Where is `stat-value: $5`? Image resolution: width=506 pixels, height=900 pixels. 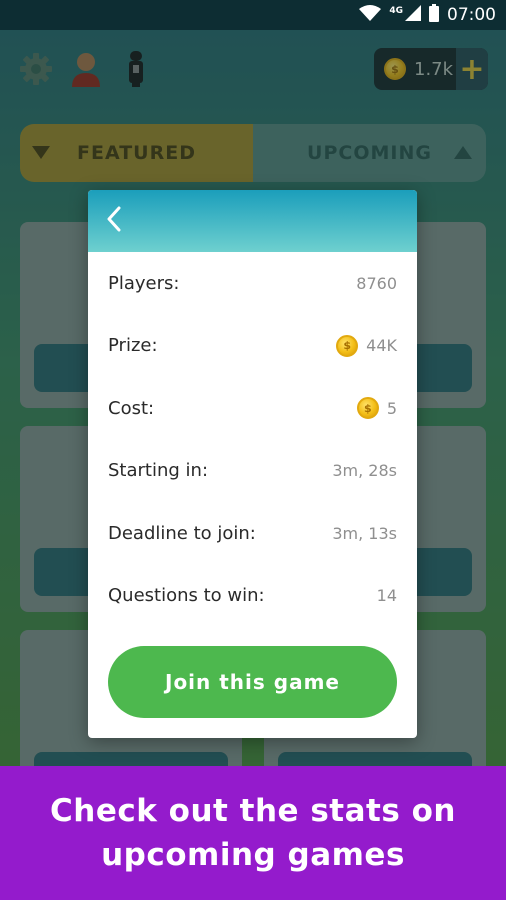
stat-value: $5 is located at coordinates (376, 408).